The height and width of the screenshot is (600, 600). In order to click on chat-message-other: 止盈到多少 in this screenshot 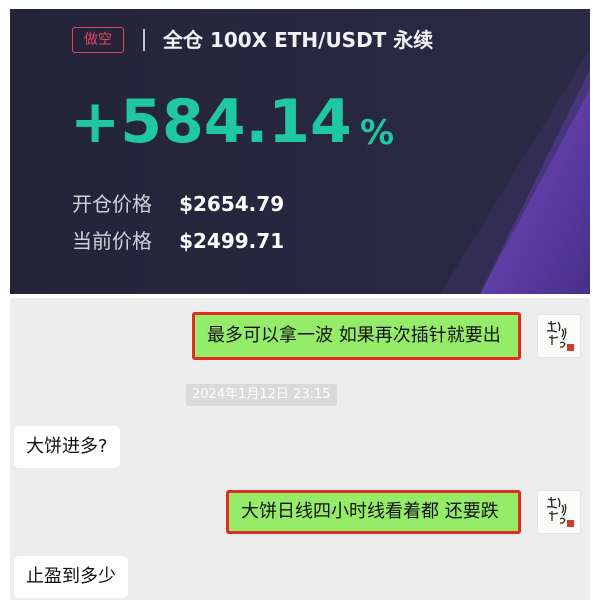, I will do `click(71, 577)`.